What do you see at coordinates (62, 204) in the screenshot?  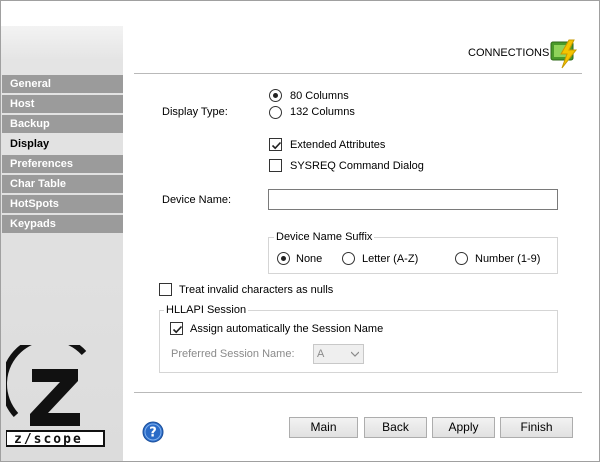 I see `sidebar-item-hotspots: HotSpots` at bounding box center [62, 204].